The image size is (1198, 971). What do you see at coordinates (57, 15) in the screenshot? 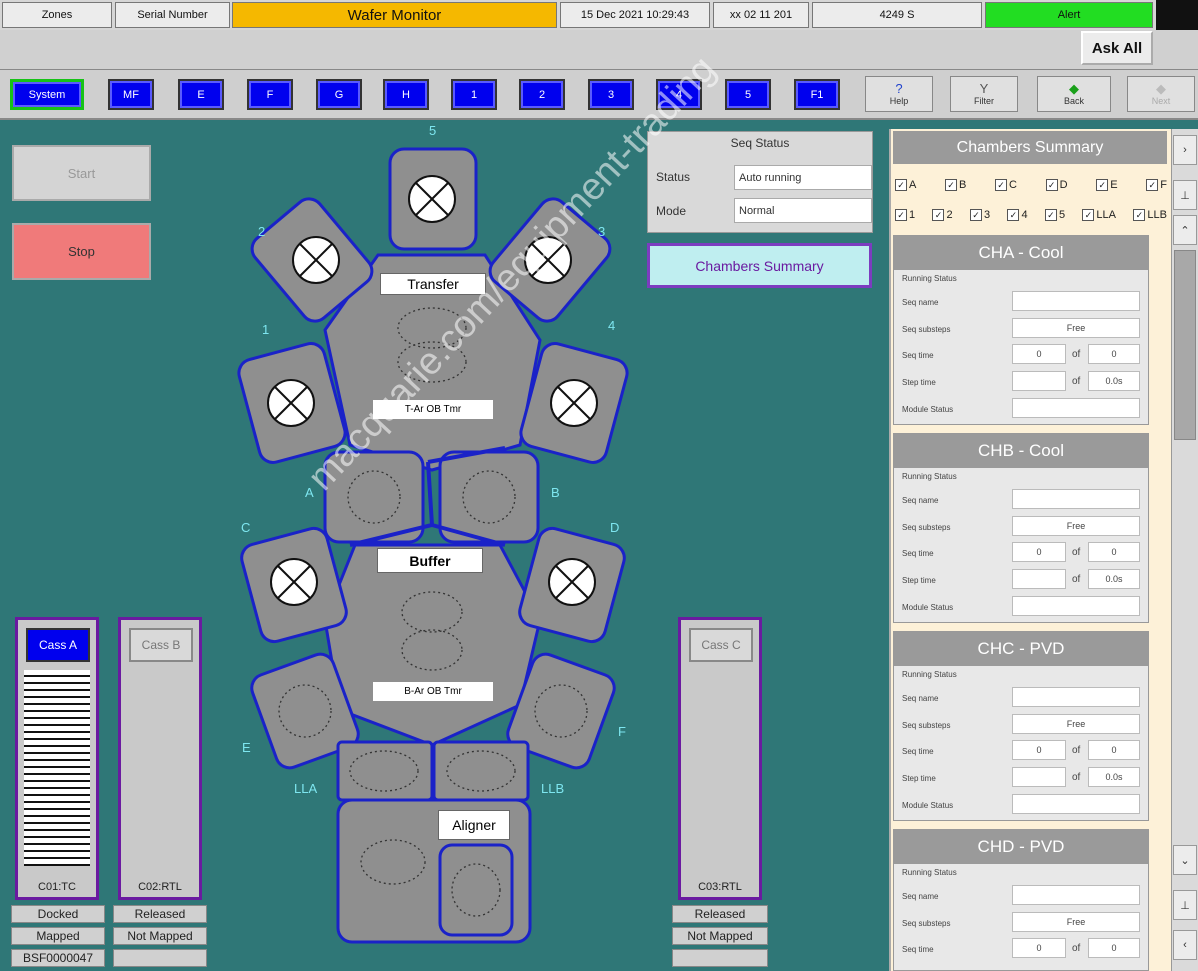
I see `zones-field: Zones` at bounding box center [57, 15].